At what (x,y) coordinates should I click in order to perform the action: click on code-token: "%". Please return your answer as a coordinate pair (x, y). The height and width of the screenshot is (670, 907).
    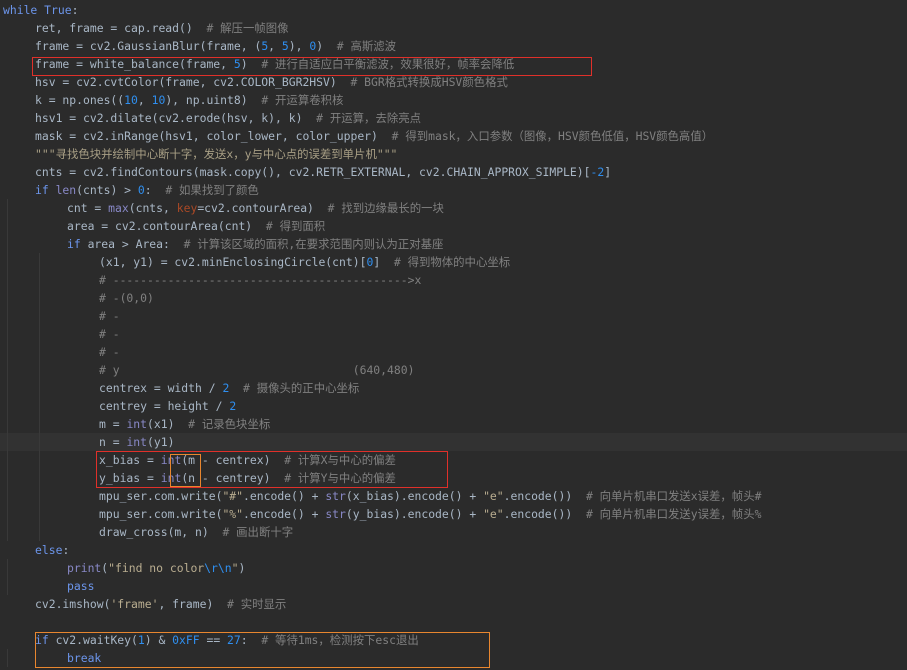
    Looking at the image, I should click on (233, 514).